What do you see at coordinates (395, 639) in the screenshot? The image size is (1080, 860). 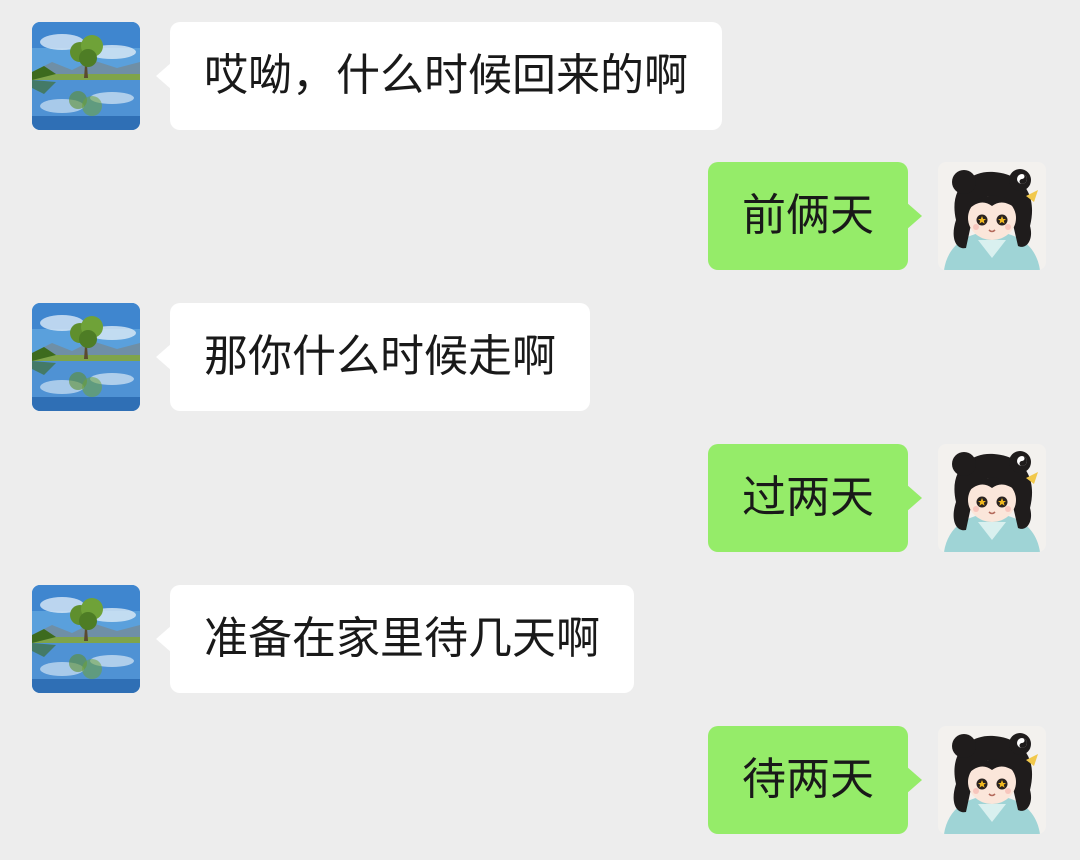 I see `incoming-message-bubble: 准备在家里待几天啊` at bounding box center [395, 639].